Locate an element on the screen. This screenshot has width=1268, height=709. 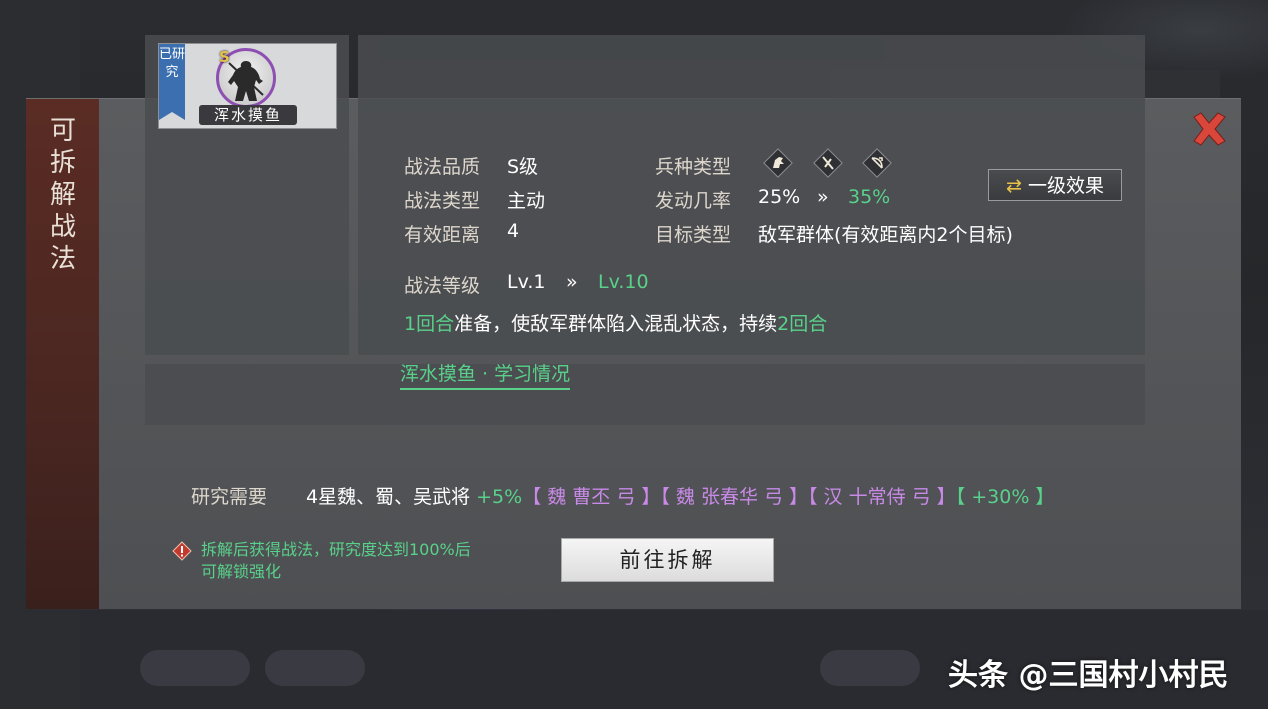
watermark: 头条 @三国村小村民 is located at coordinates (1088, 675).